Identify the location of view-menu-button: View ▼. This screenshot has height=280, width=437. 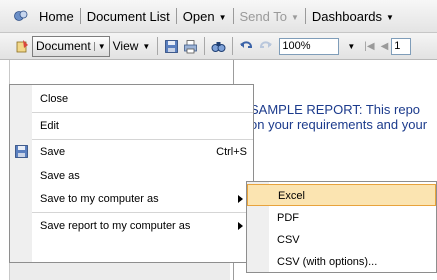
(132, 46).